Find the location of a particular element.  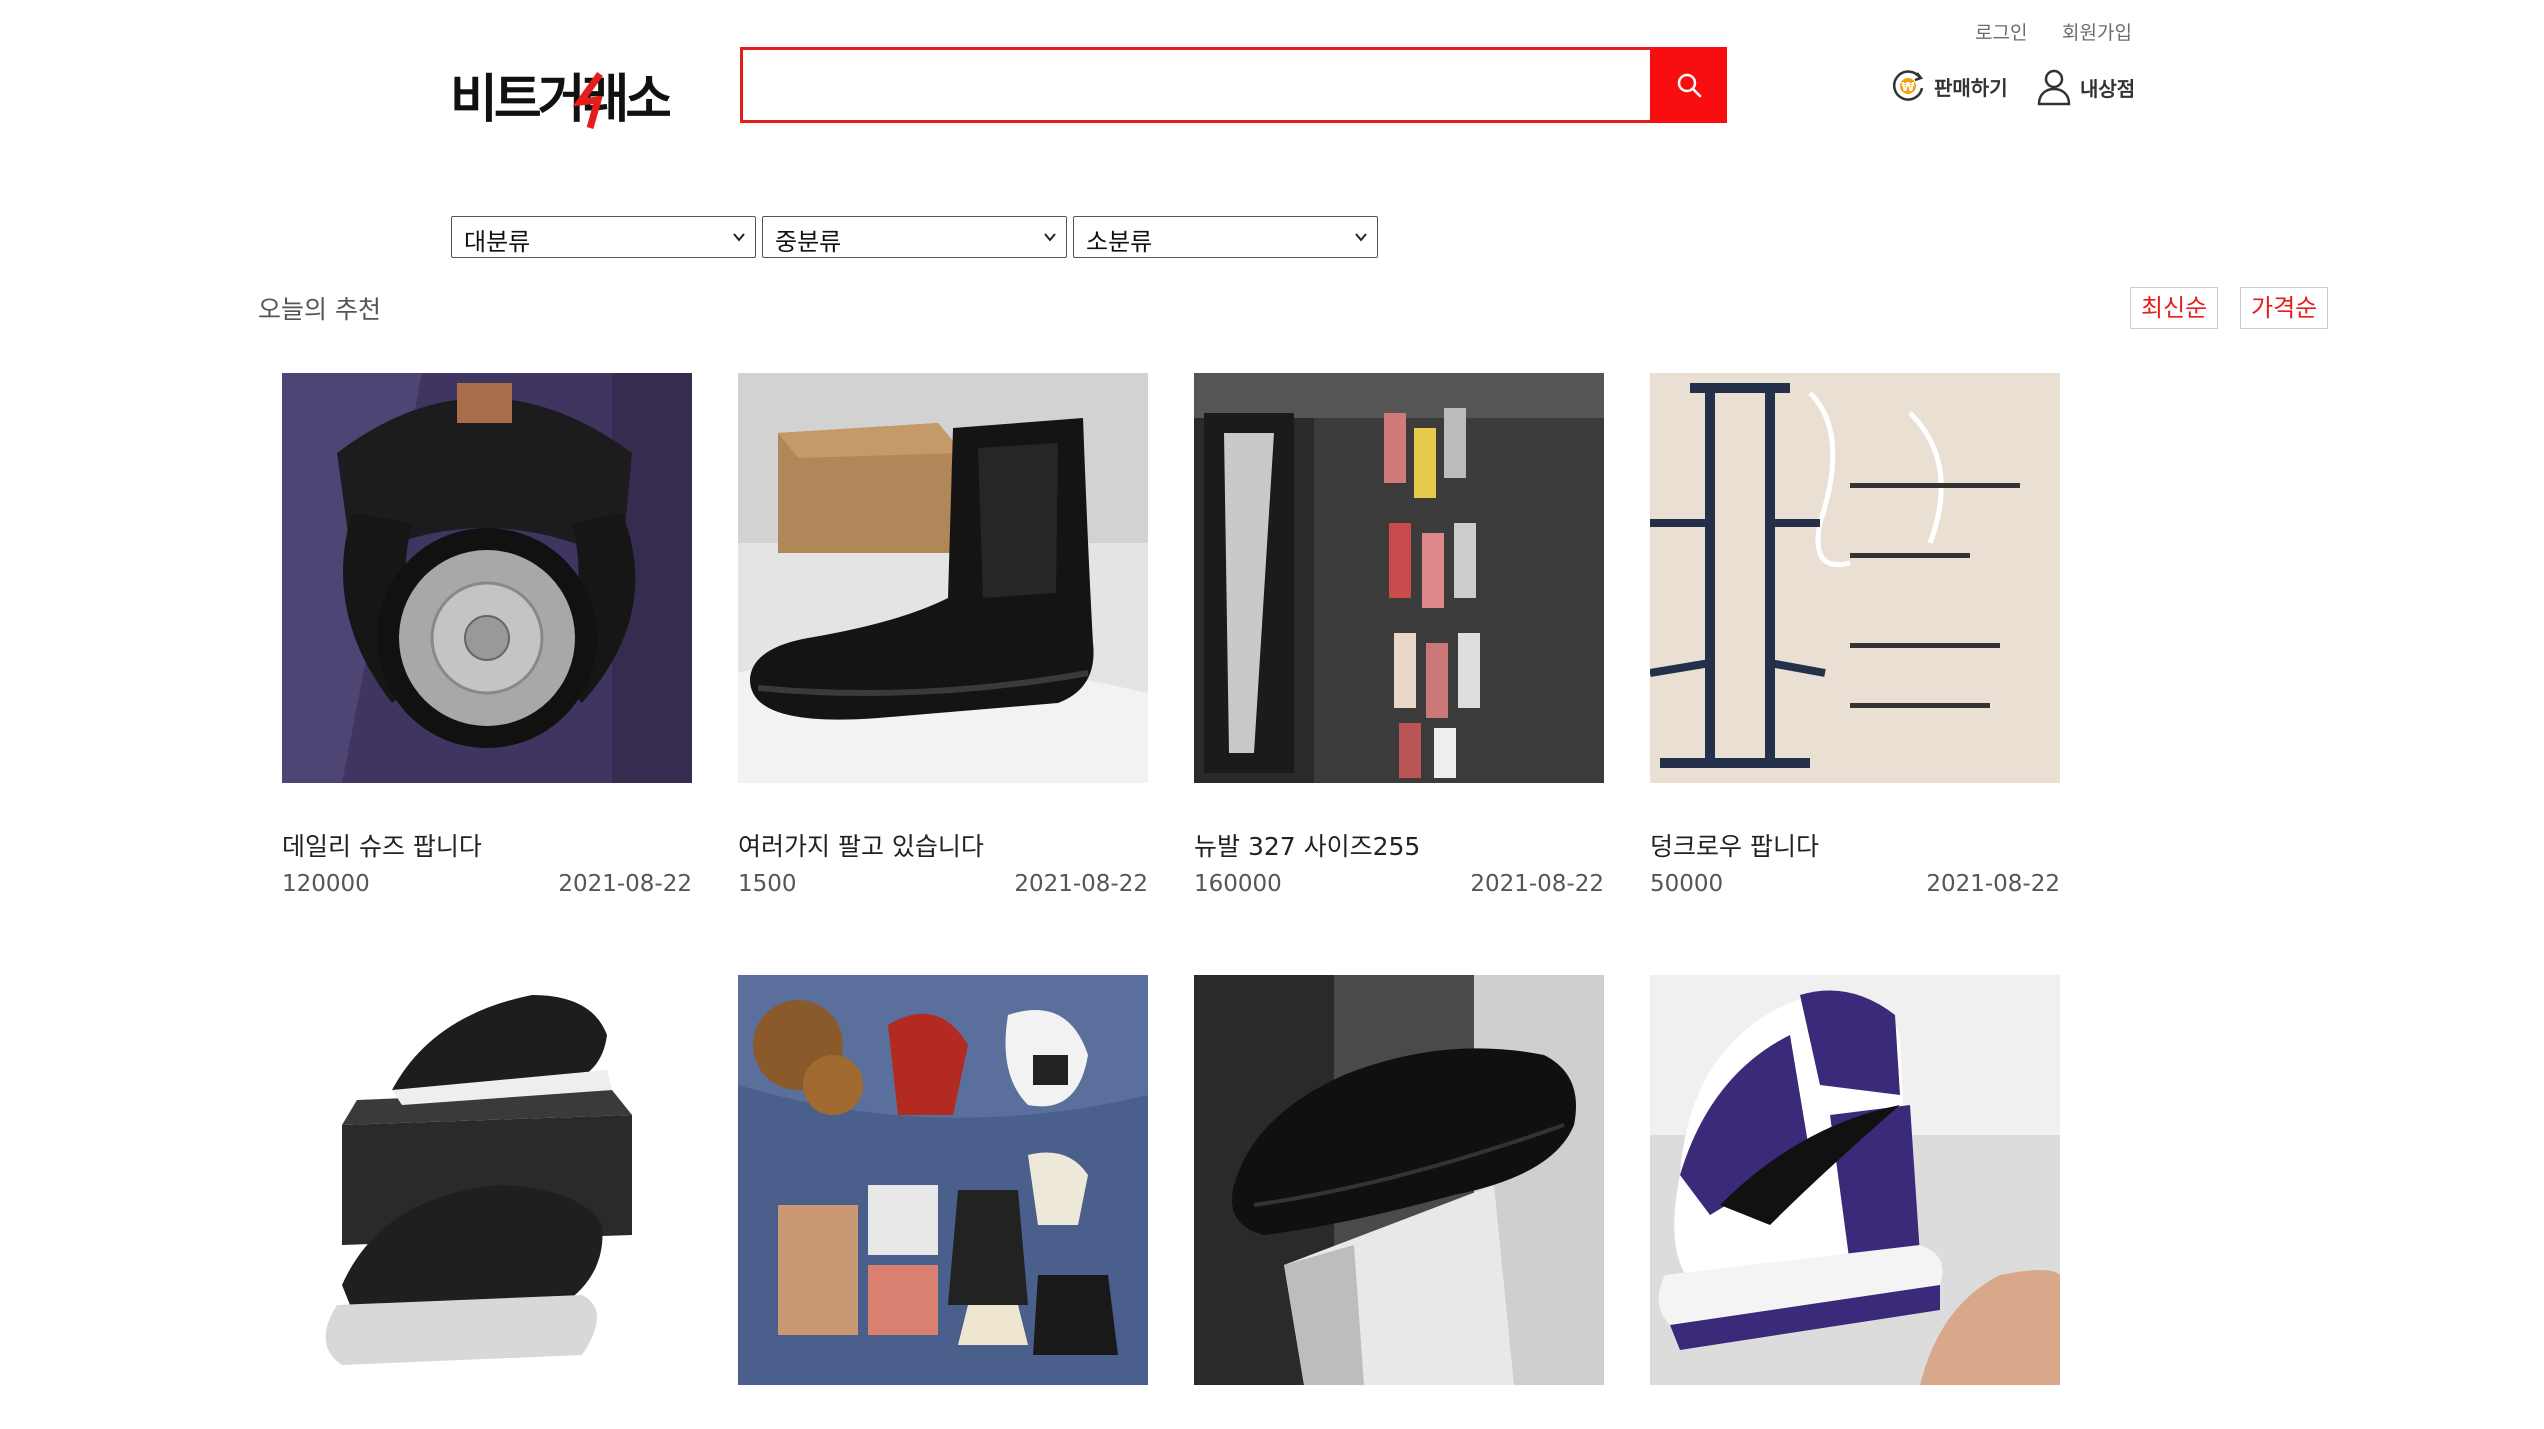

logo-text: 비트거래소 is located at coordinates (560, 100).